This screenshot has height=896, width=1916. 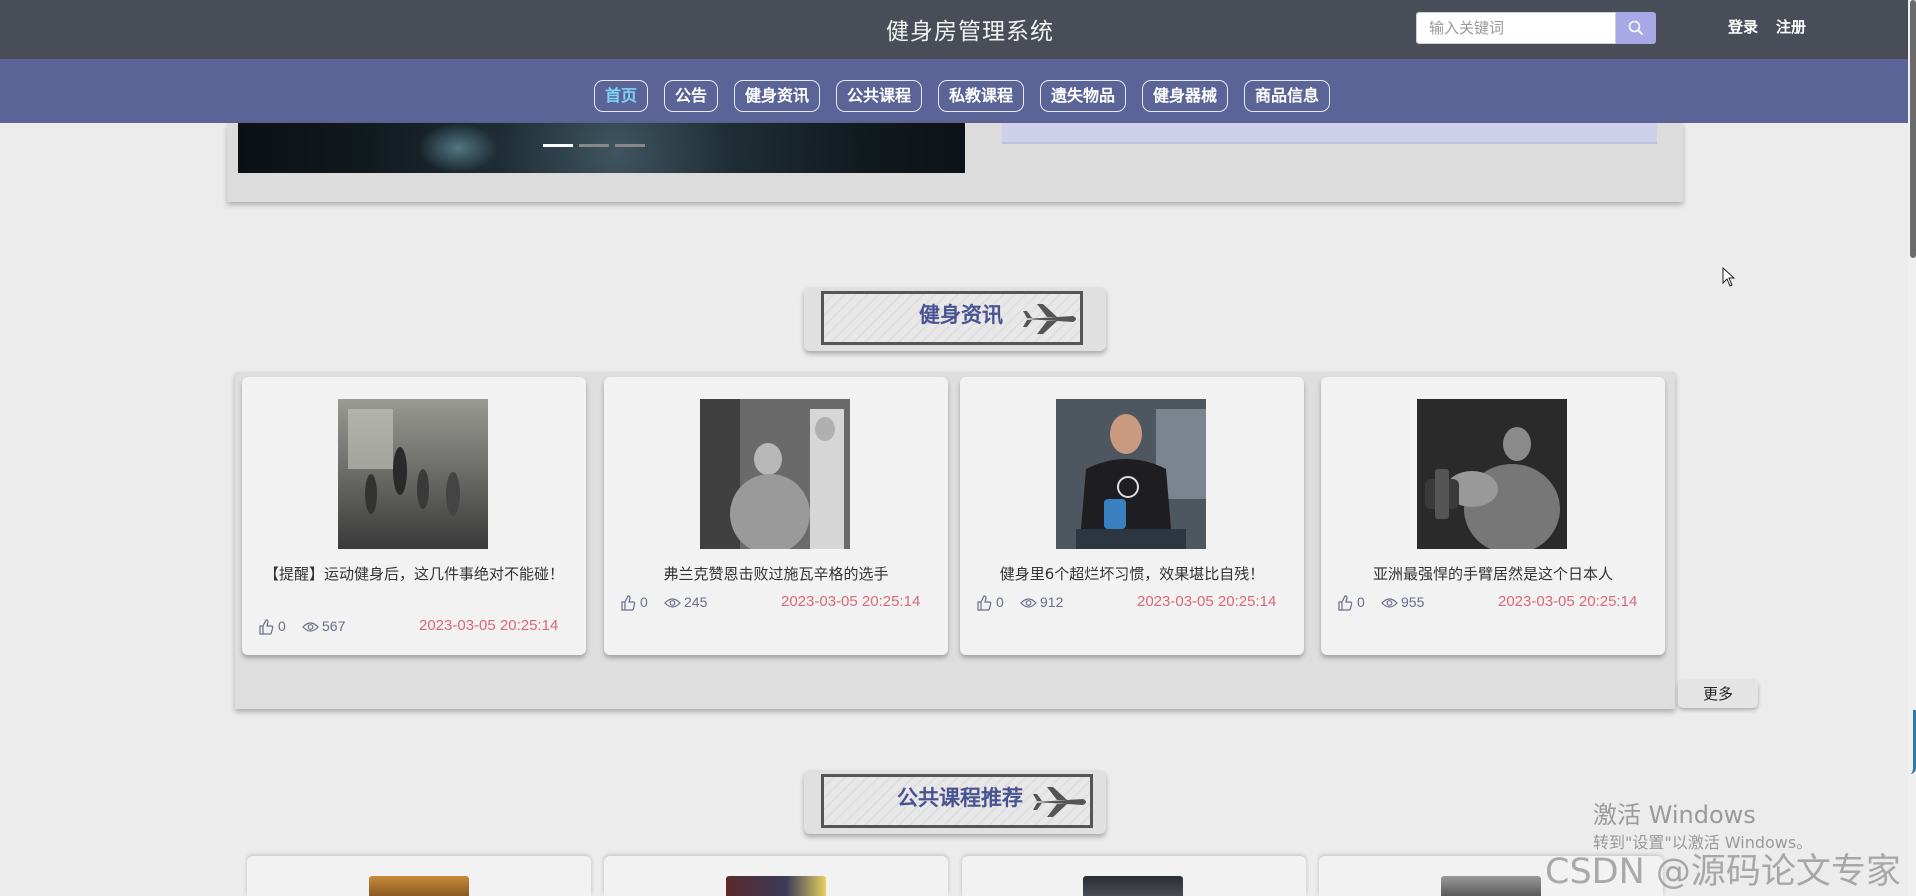 I want to click on nav-item-products: 商品信息, so click(x=1287, y=96).